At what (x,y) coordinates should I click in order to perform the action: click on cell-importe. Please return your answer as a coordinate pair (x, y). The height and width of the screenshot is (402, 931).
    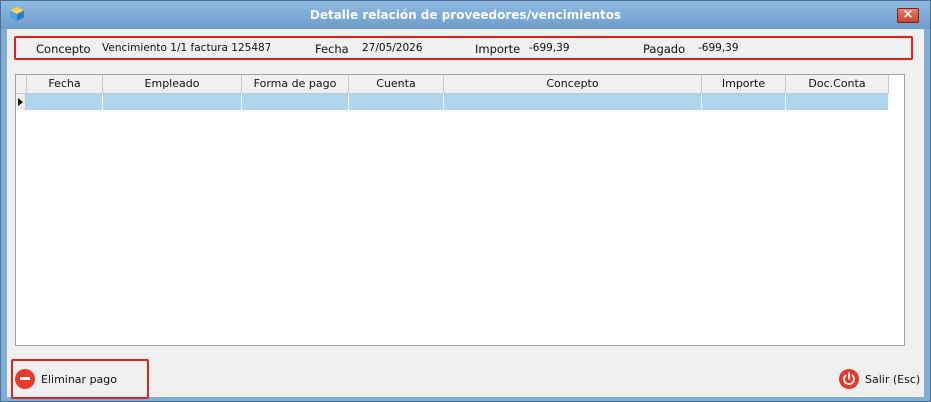
    Looking at the image, I should click on (744, 102).